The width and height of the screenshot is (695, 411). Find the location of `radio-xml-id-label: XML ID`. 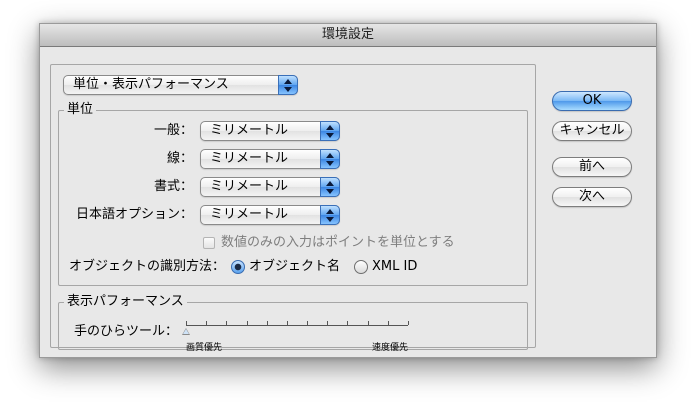

radio-xml-id-label: XML ID is located at coordinates (395, 266).